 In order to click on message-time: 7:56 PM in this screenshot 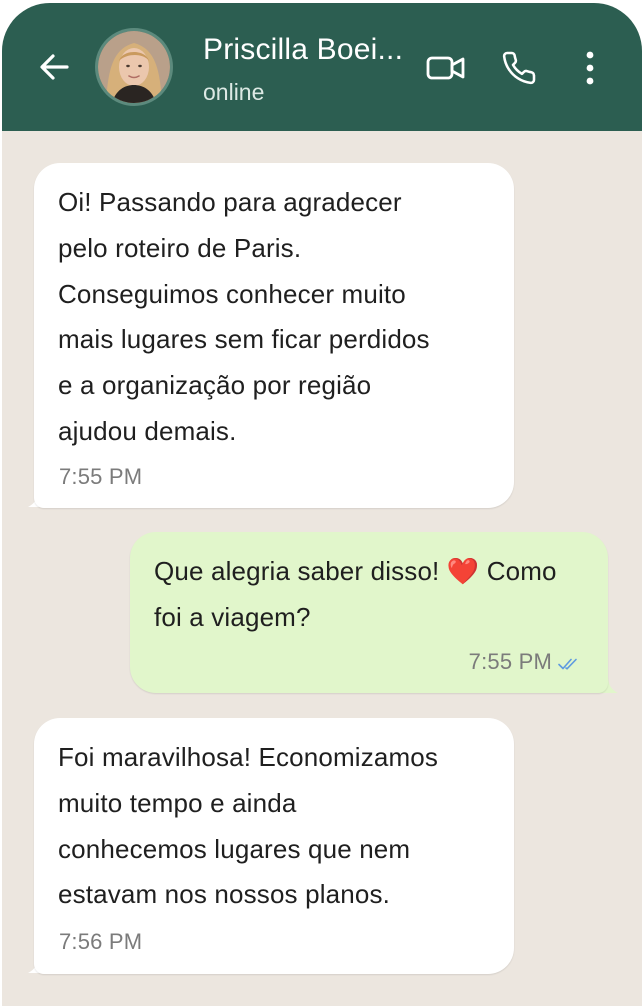, I will do `click(101, 941)`.